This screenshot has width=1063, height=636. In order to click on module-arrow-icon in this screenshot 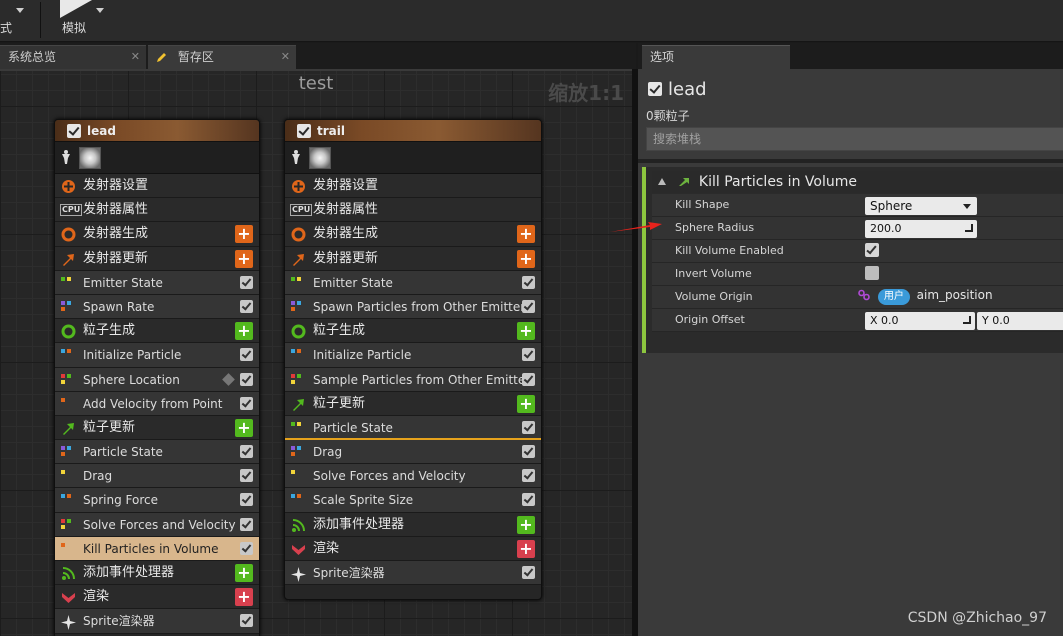, I will do `click(684, 182)`.